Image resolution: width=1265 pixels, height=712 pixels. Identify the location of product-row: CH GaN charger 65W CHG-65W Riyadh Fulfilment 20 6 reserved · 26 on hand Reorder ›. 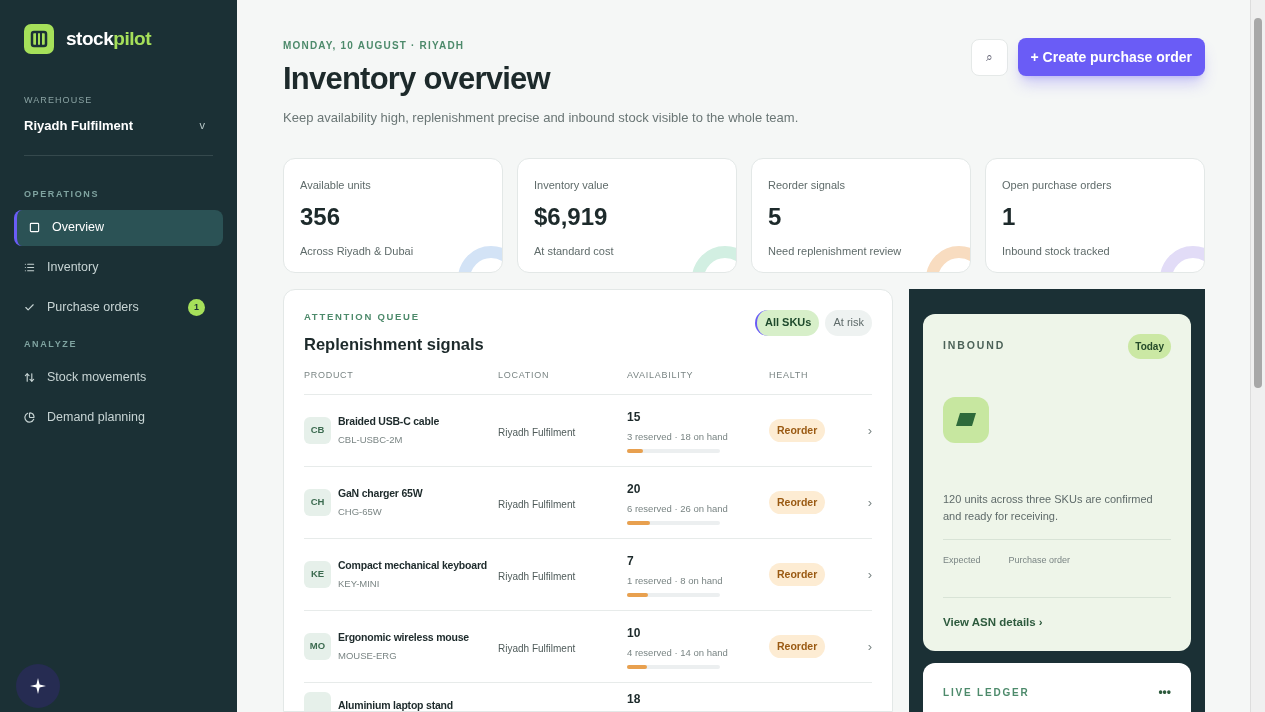
(588, 503).